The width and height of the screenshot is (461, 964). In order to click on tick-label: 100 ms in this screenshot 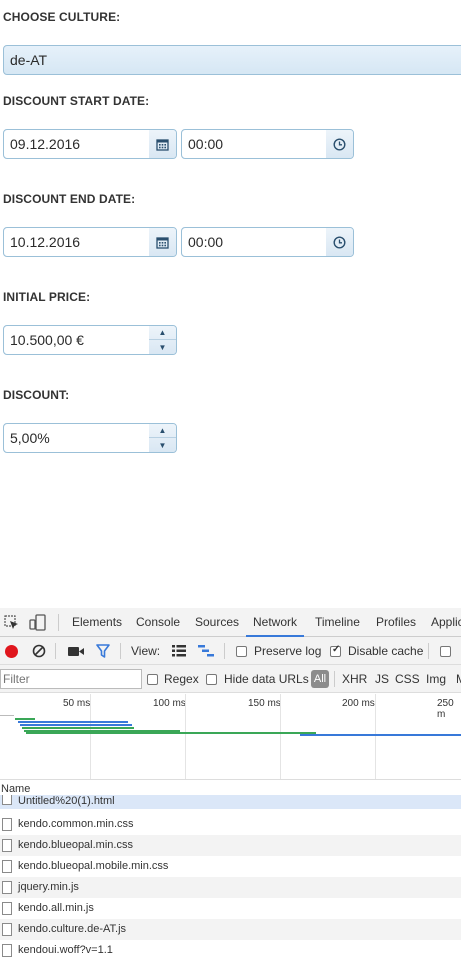, I will do `click(169, 703)`.